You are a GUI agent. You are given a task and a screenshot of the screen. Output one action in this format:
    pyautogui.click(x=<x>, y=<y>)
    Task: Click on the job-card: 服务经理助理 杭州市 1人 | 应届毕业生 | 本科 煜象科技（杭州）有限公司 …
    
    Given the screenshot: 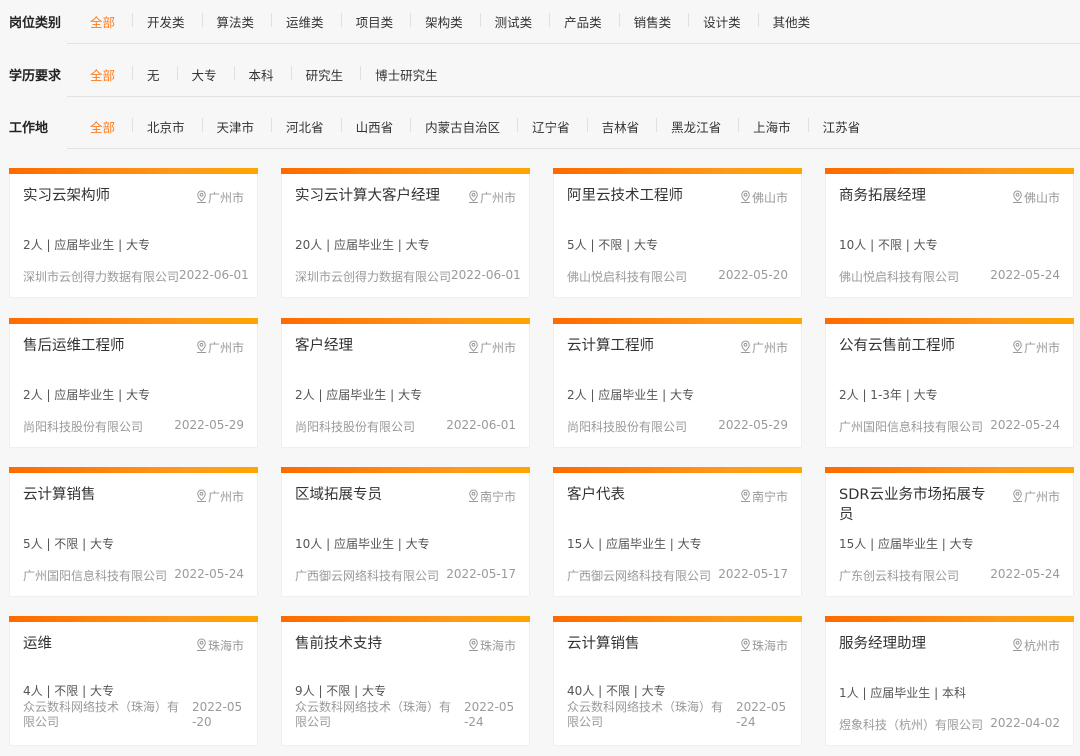 What is the action you would take?
    pyautogui.click(x=949, y=681)
    